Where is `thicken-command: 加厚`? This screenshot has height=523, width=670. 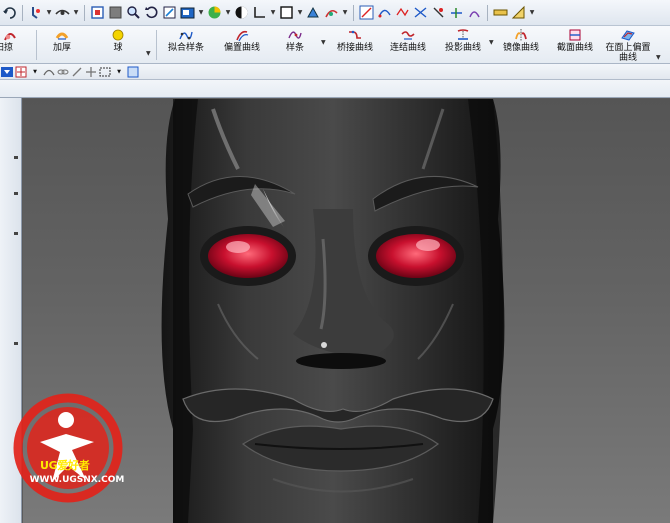 thicken-command: 加厚 is located at coordinates (62, 45).